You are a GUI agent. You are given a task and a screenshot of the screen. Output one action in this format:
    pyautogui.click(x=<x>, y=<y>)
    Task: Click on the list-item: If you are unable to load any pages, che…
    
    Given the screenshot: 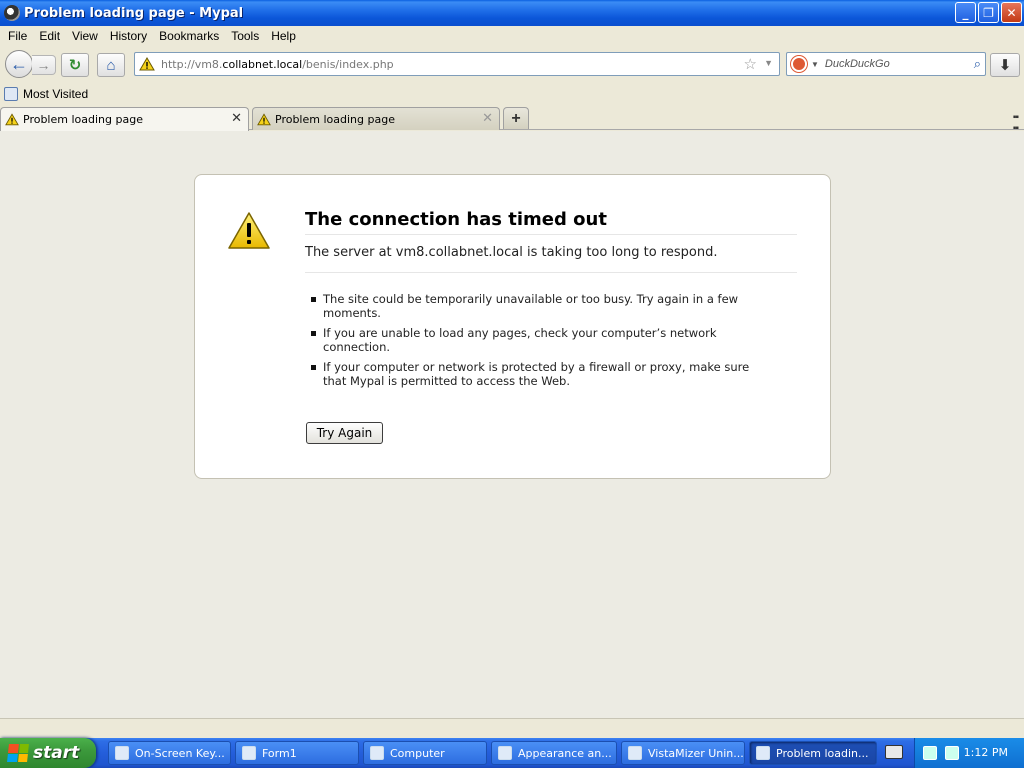 What is the action you would take?
    pyautogui.click(x=536, y=340)
    